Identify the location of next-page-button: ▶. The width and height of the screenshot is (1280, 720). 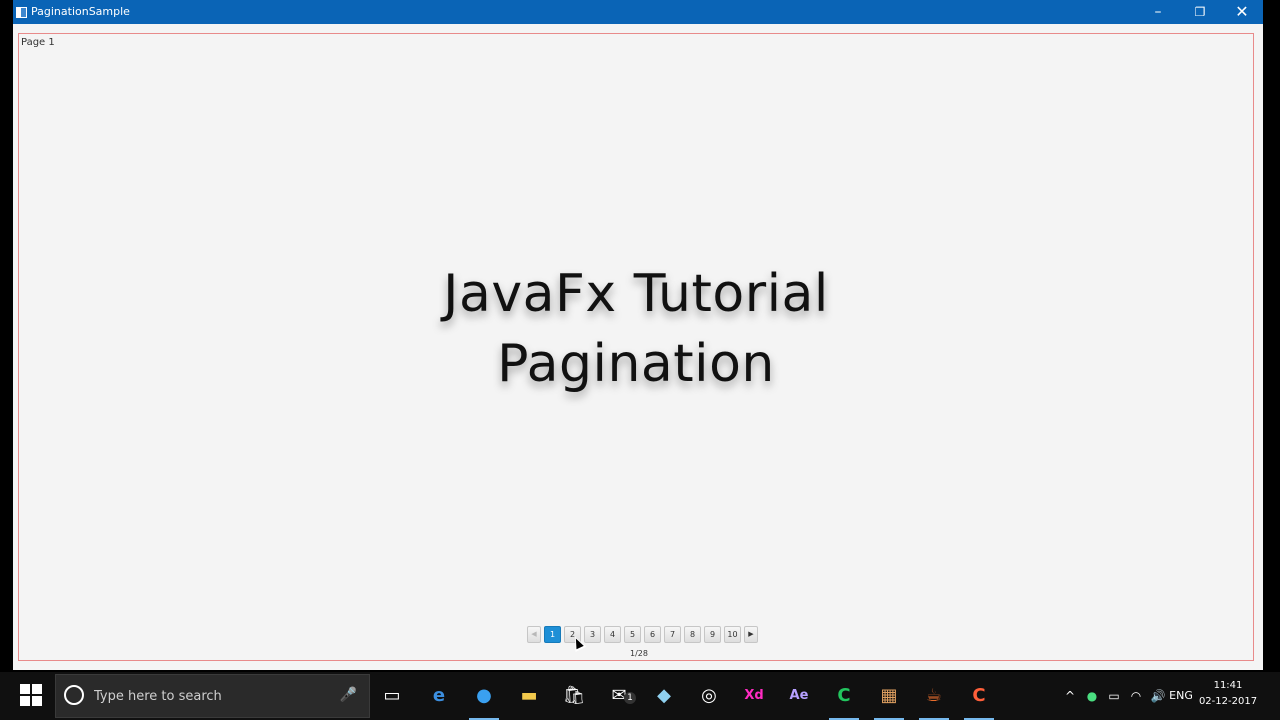
(751, 634).